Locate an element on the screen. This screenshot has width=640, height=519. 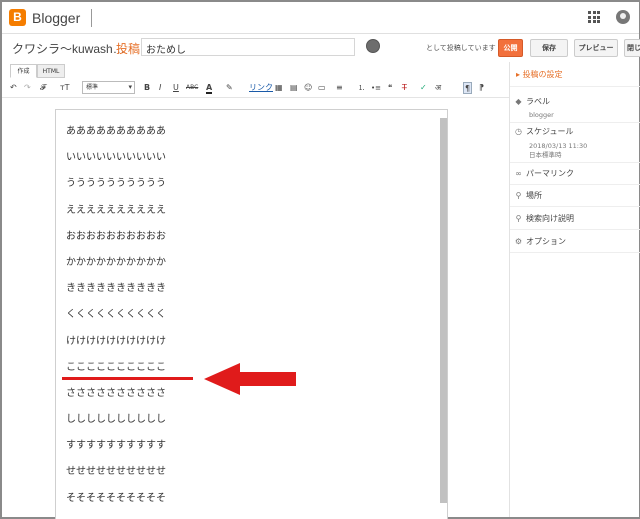
editor-line: ここここここここここ is located at coordinates (116, 373).